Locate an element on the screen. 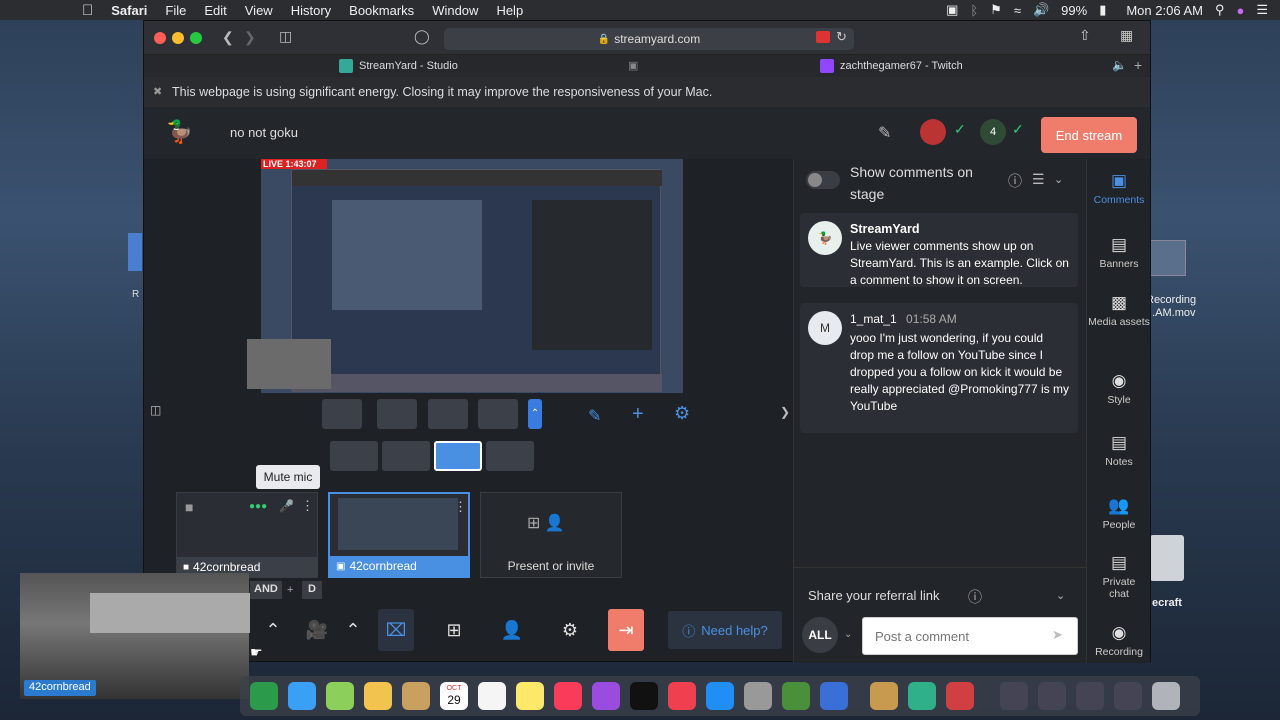 The width and height of the screenshot is (1280, 720). news-icon is located at coordinates (682, 696).